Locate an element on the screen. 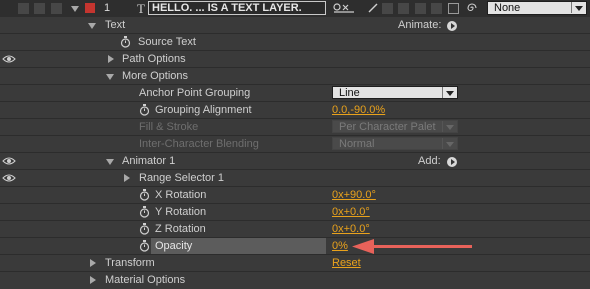  more-options-expand-toggle is located at coordinates (110, 77).